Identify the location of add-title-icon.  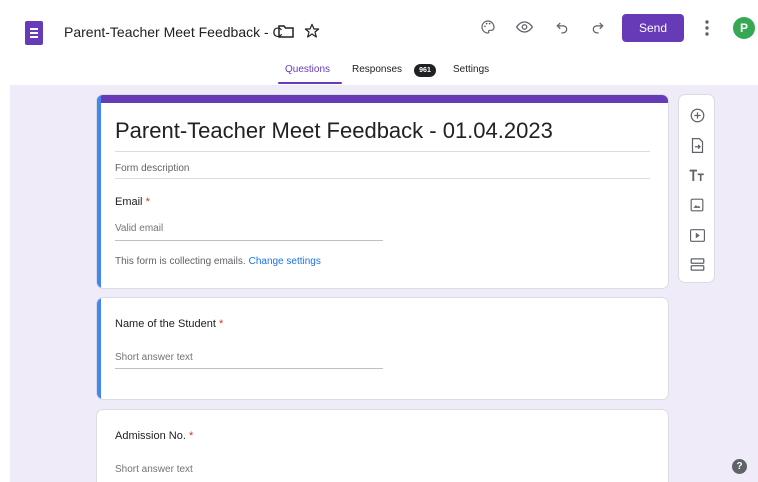
(697, 175).